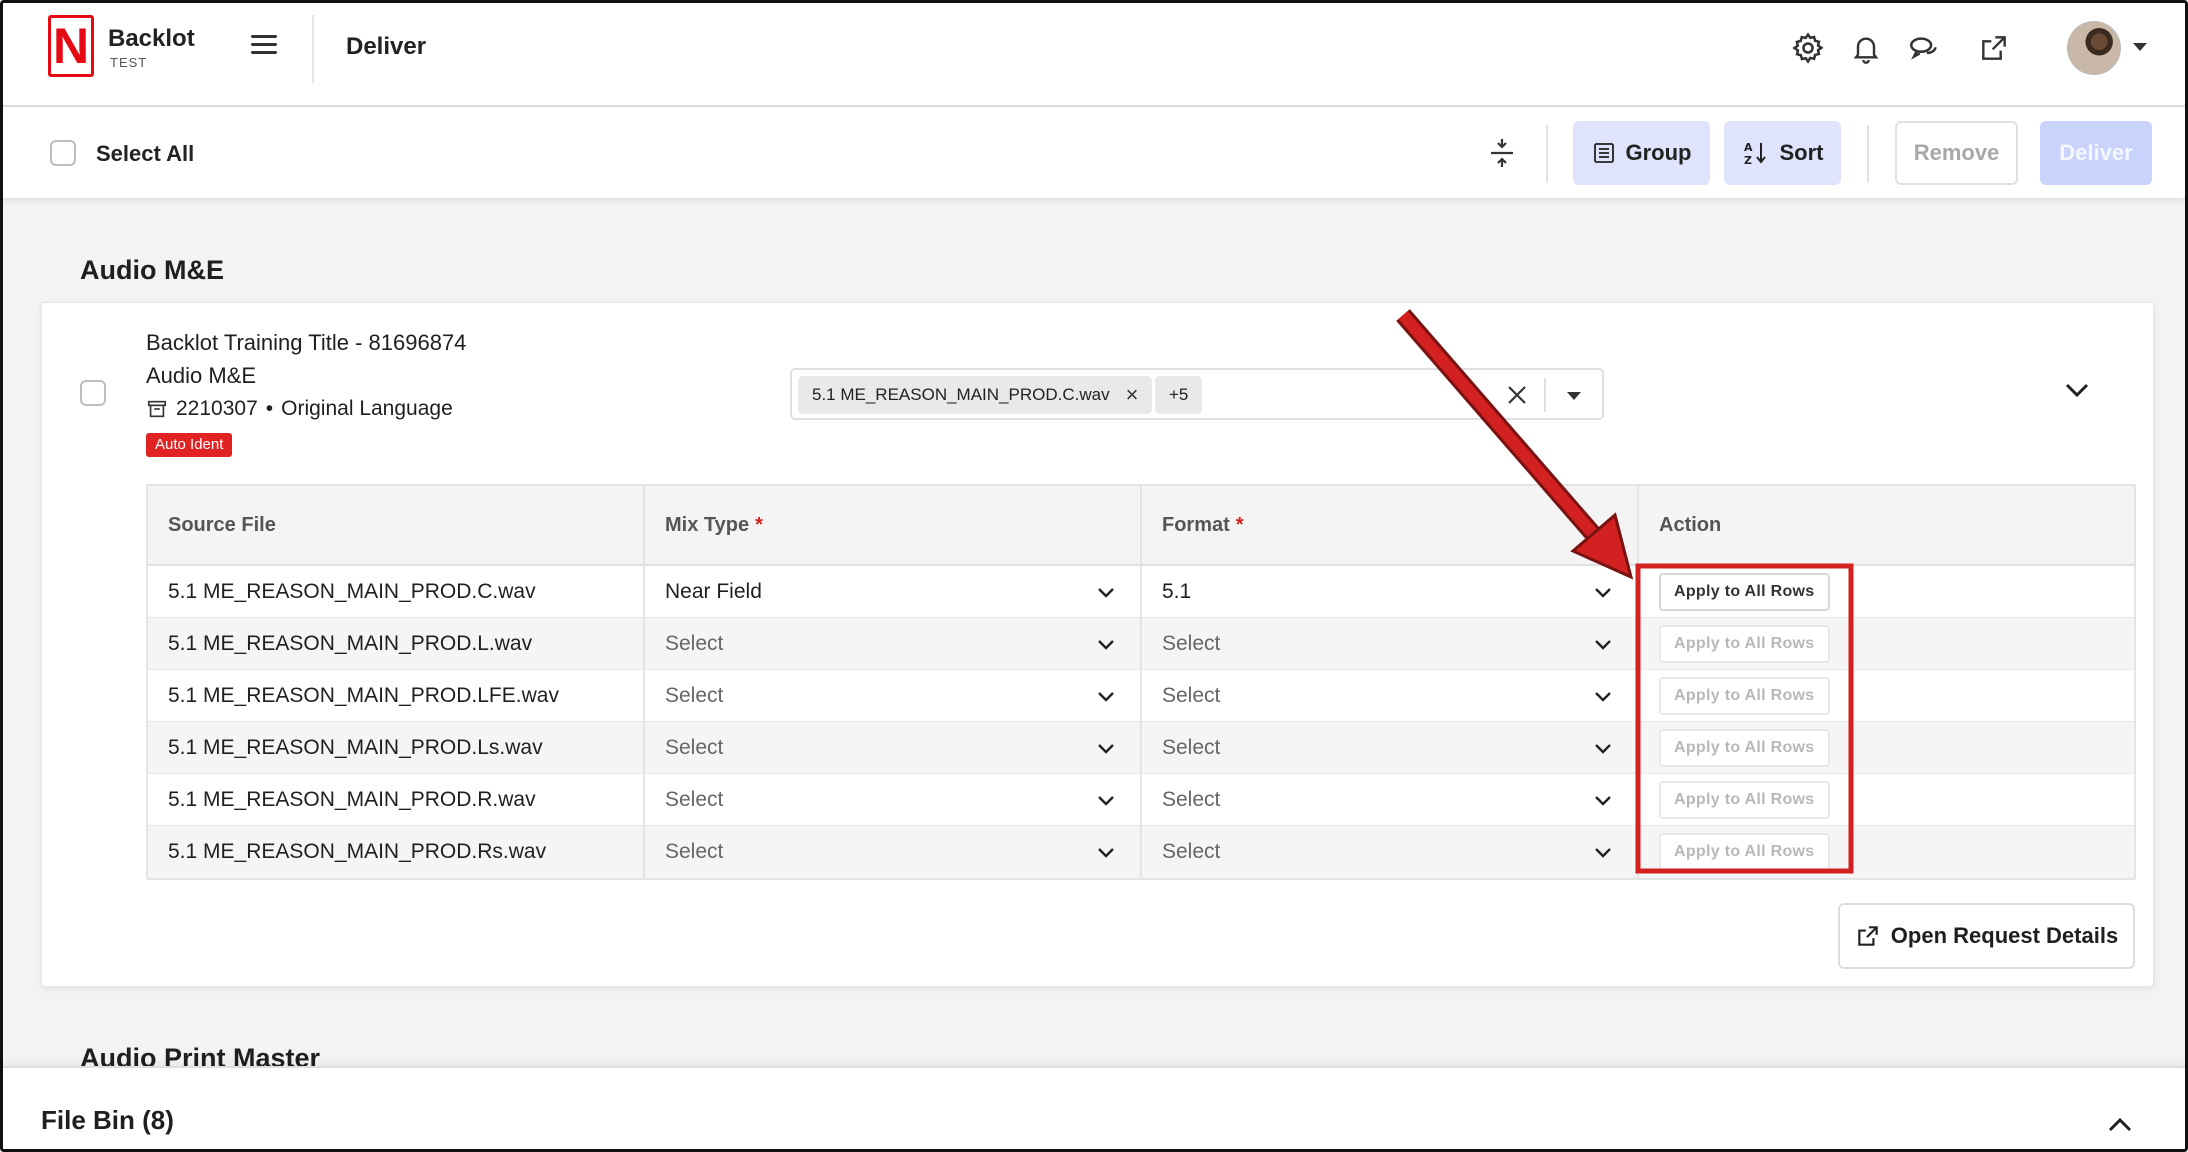 The width and height of the screenshot is (2188, 1152). Describe the element at coordinates (893, 591) in the screenshot. I see `mix-type-dropdown: Near Field` at that location.